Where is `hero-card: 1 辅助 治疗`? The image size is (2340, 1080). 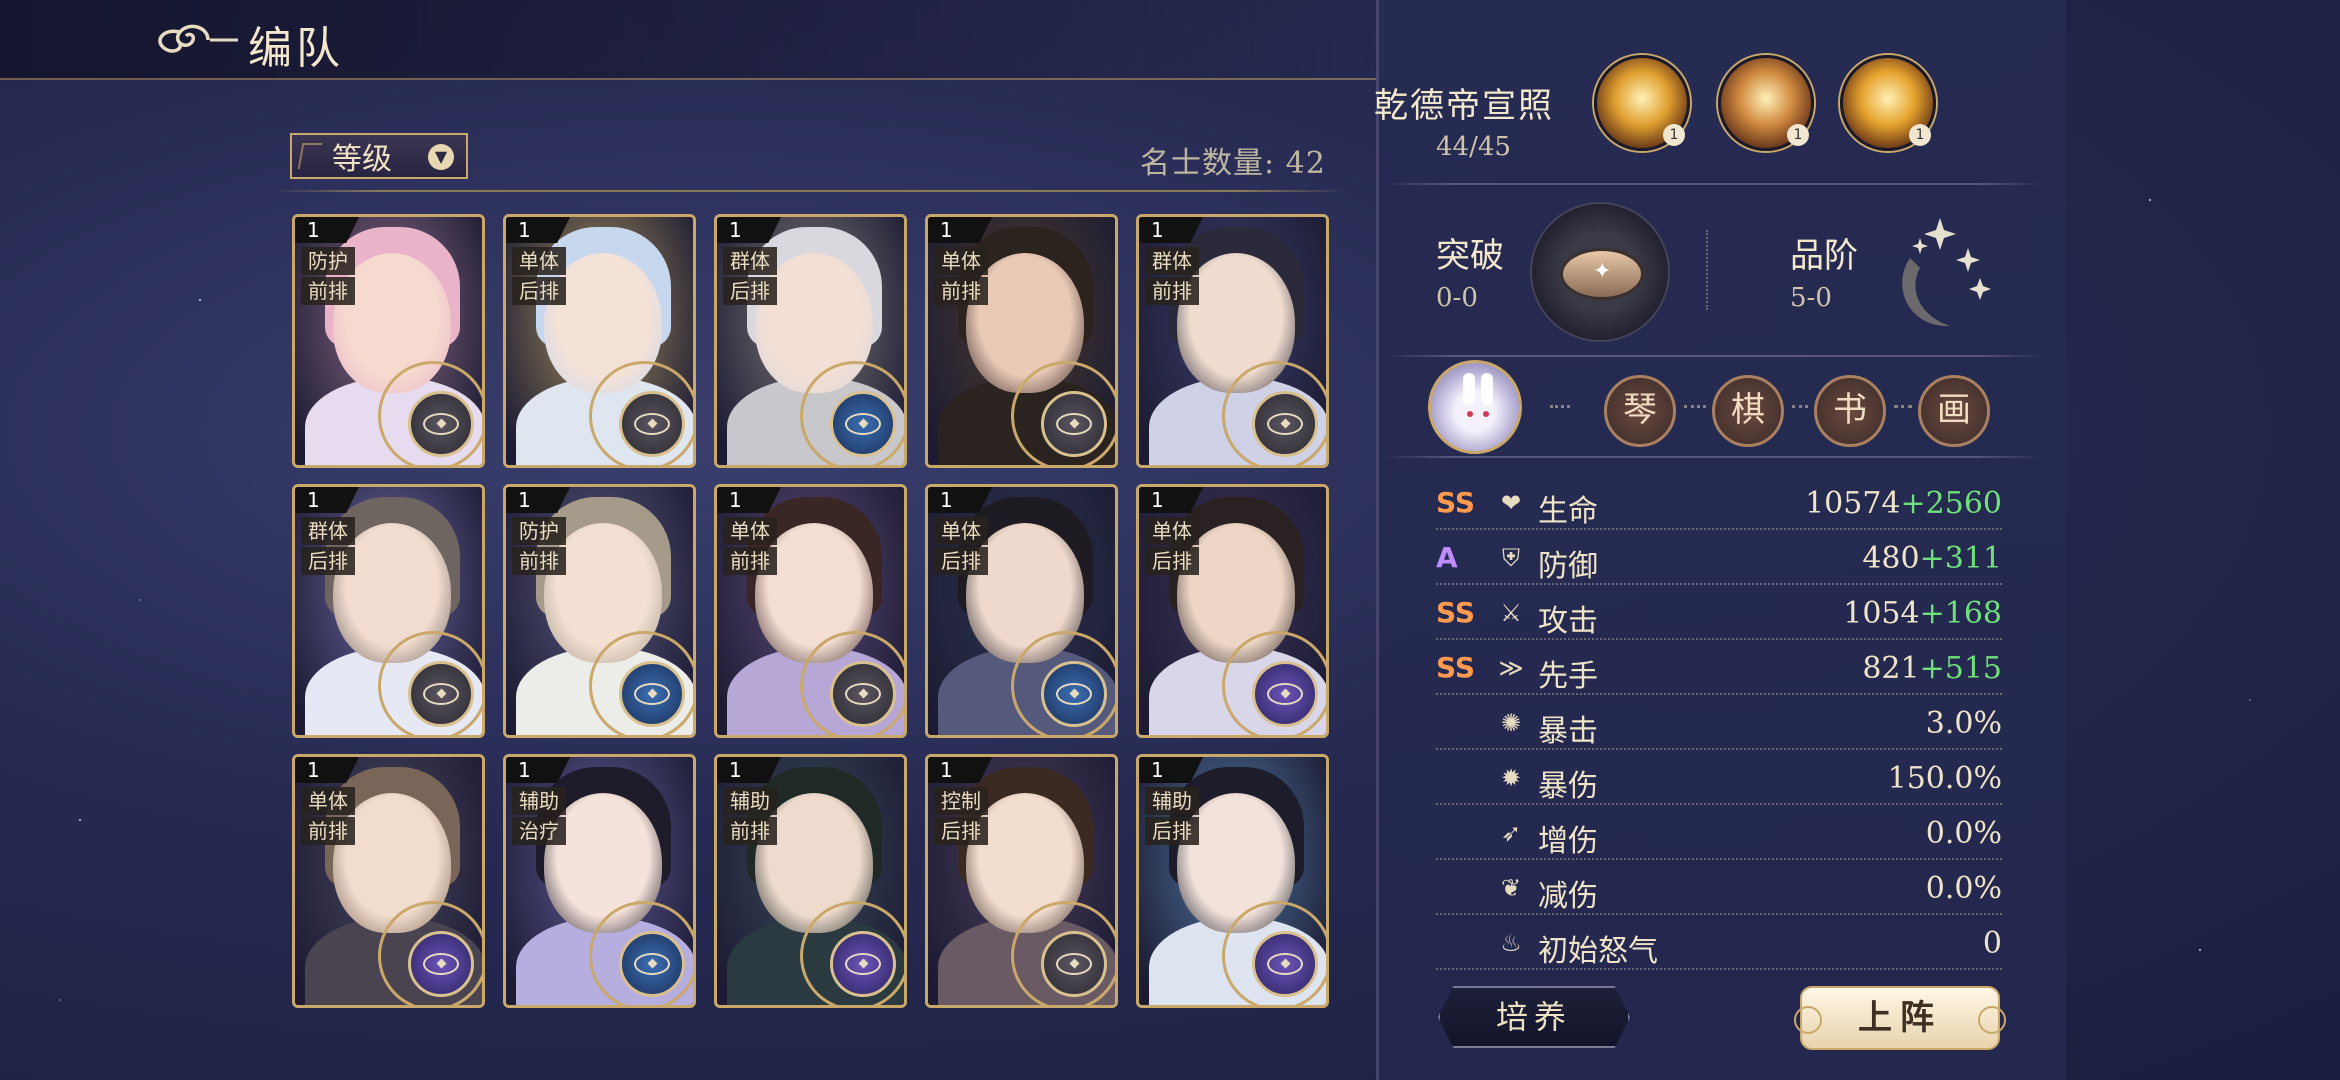 hero-card: 1 辅助 治疗 is located at coordinates (599, 881).